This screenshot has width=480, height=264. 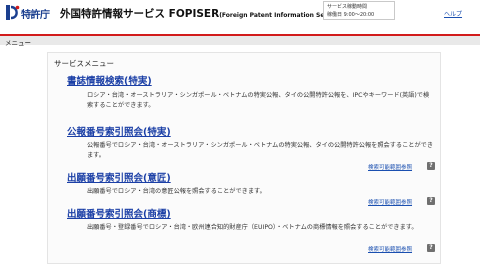 I want to click on design-application-range-link: 検索可能範囲参照, so click(x=390, y=202).